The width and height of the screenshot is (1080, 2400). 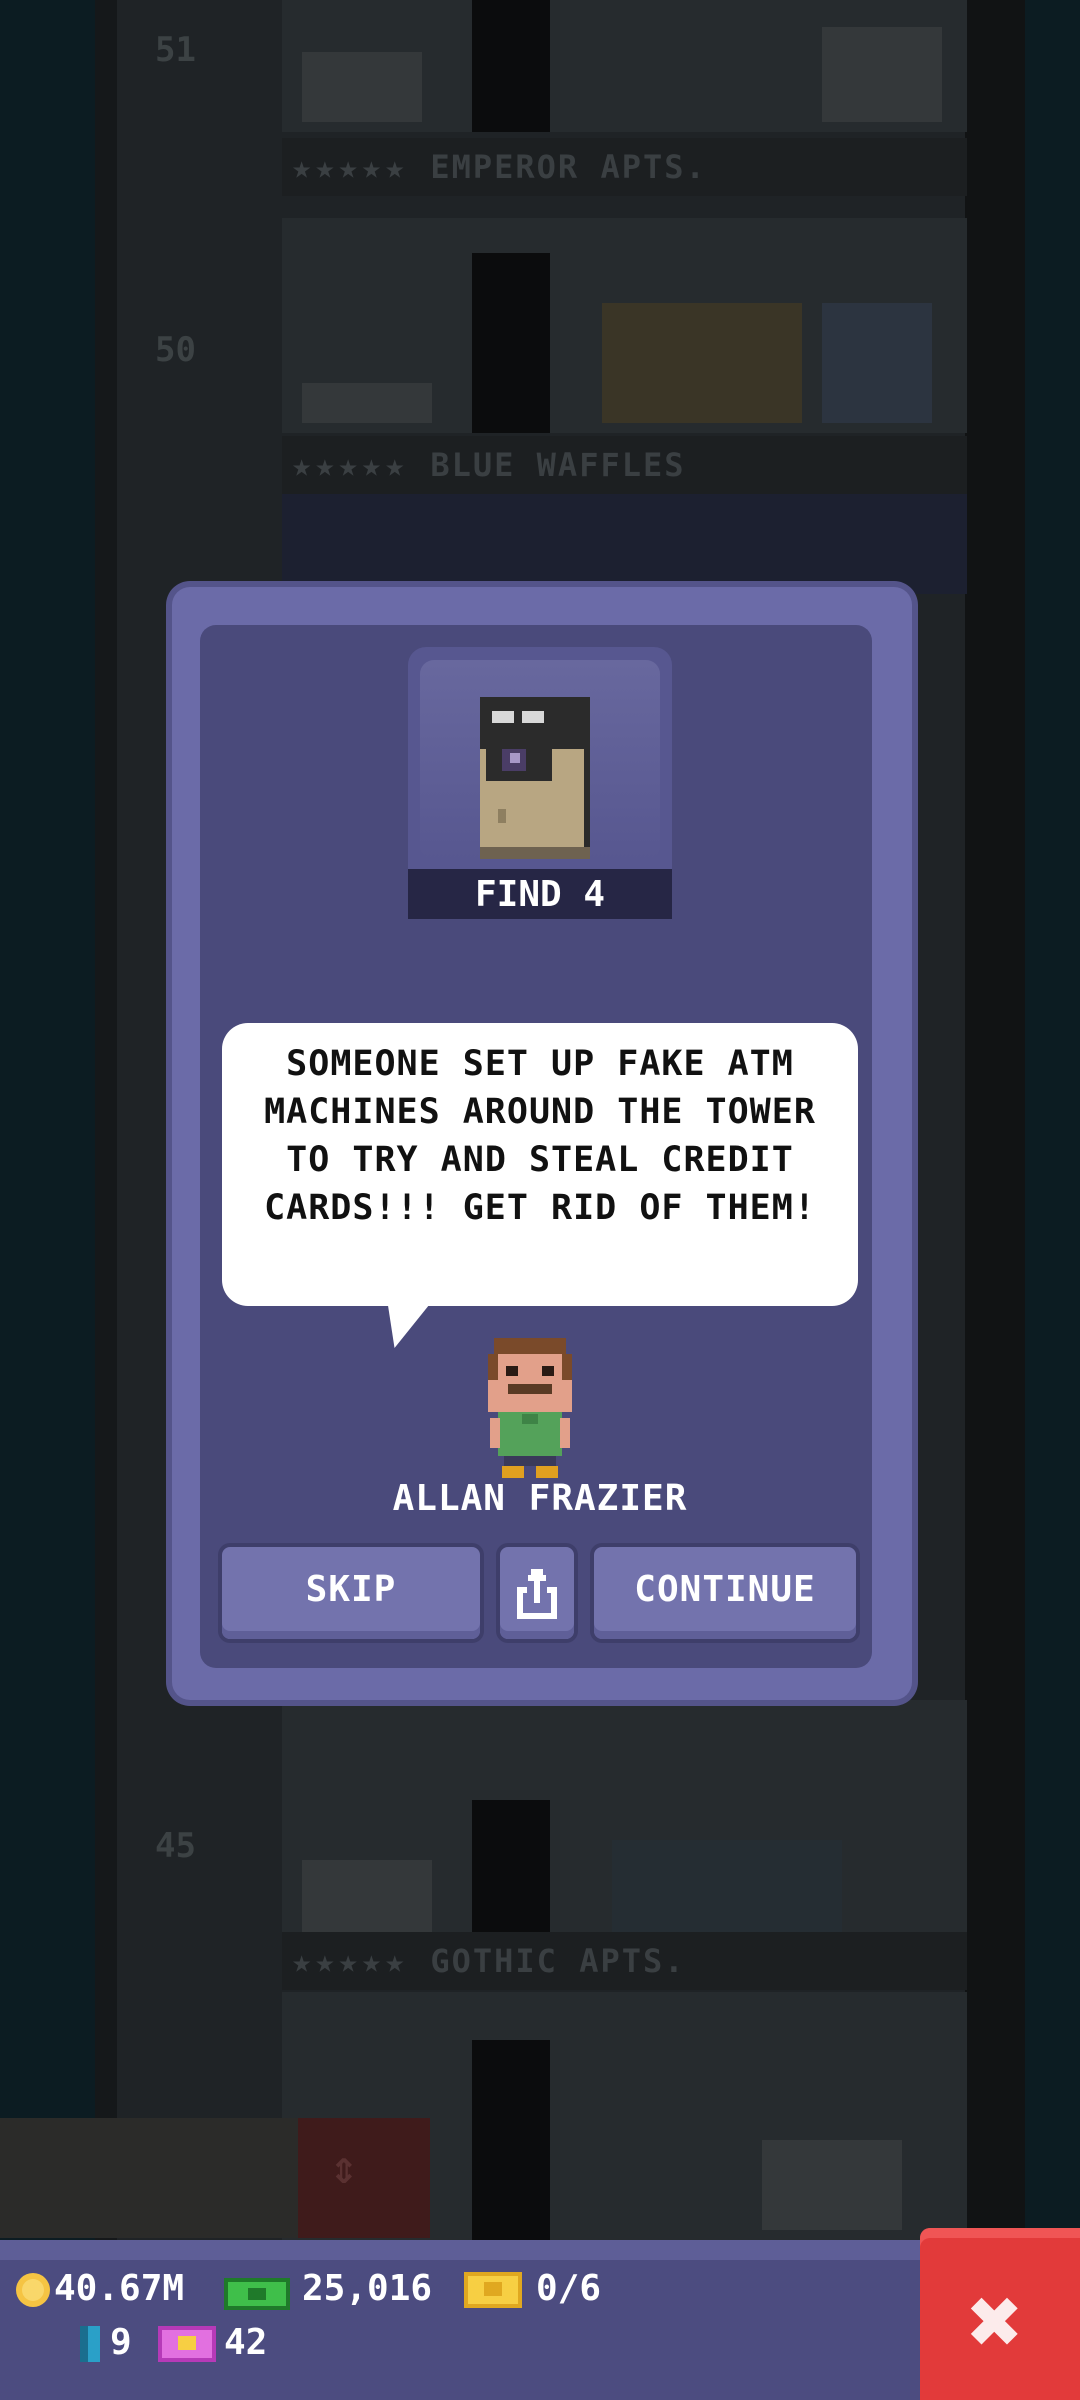 What do you see at coordinates (175, 50) in the screenshot?
I see `floor-number: 51` at bounding box center [175, 50].